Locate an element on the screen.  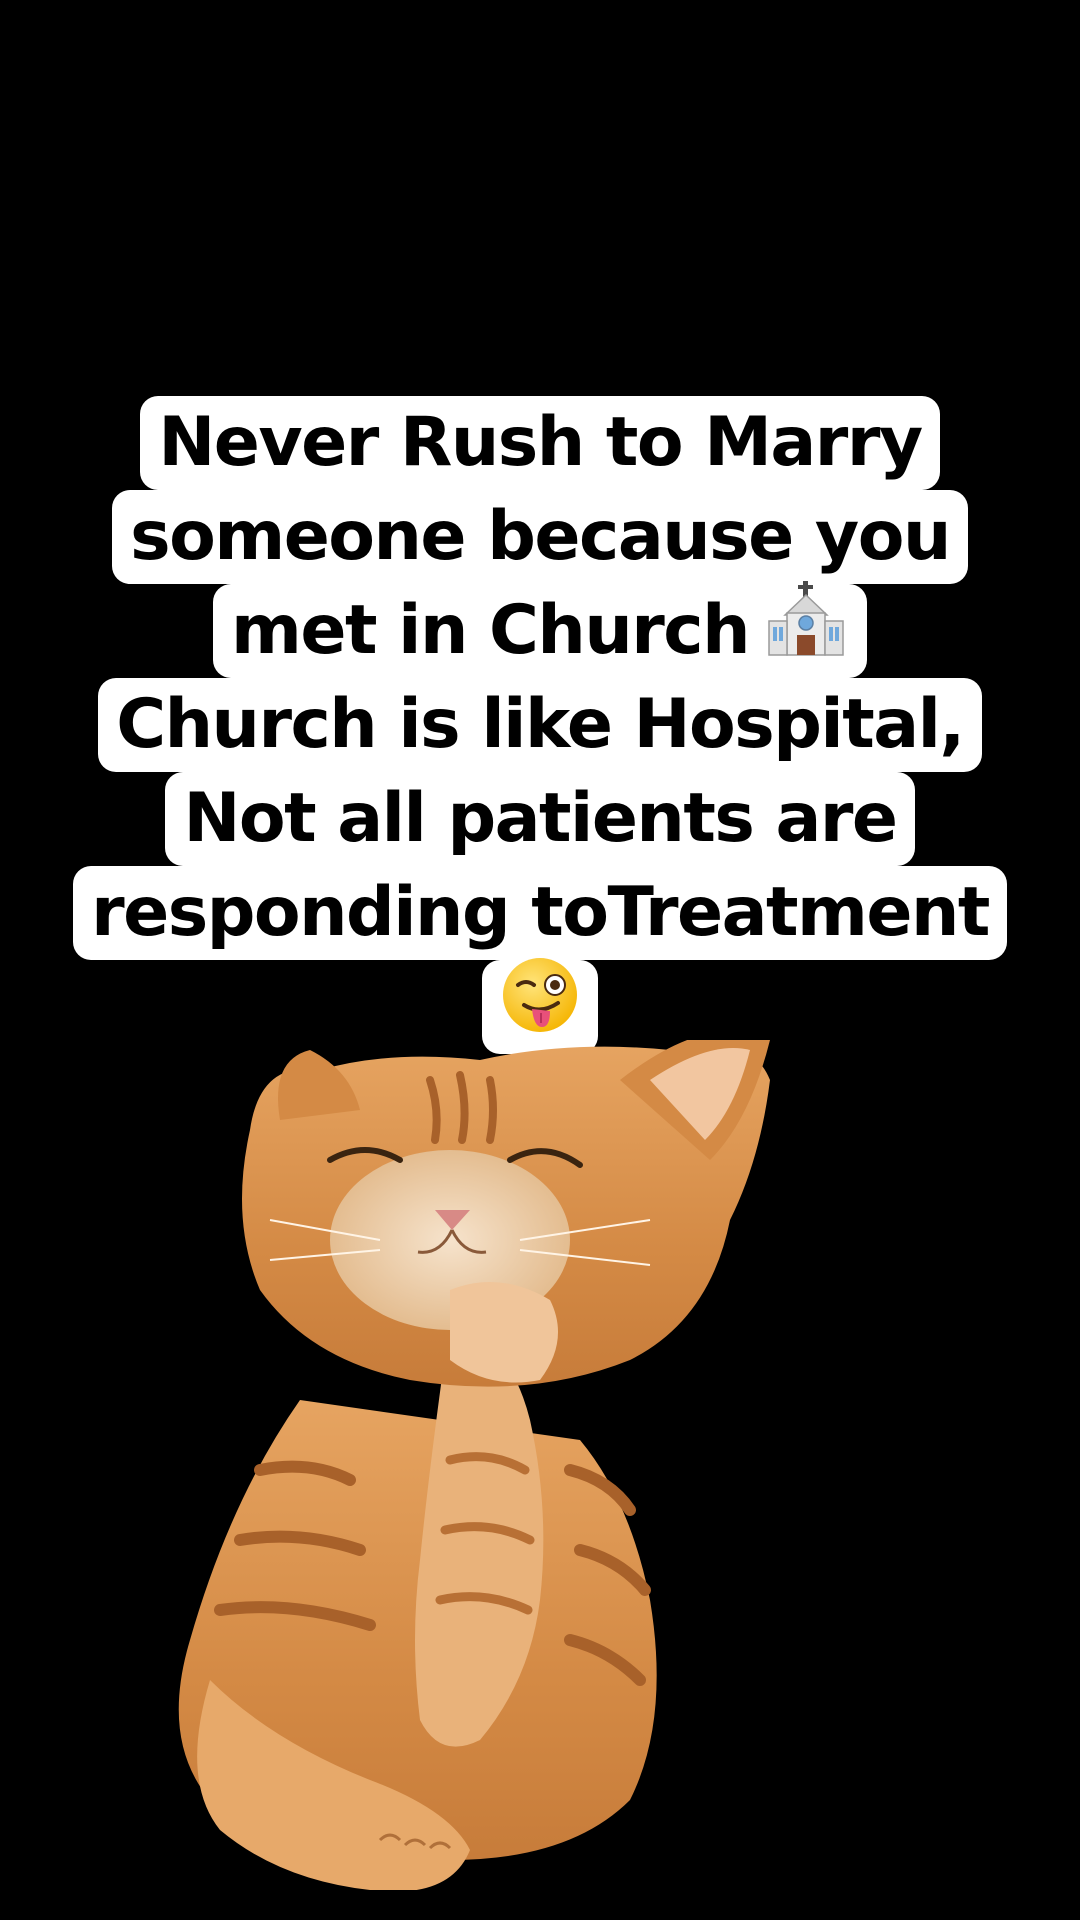
caption-text-4: Church is like Hospital, is located at coordinates (540, 724).